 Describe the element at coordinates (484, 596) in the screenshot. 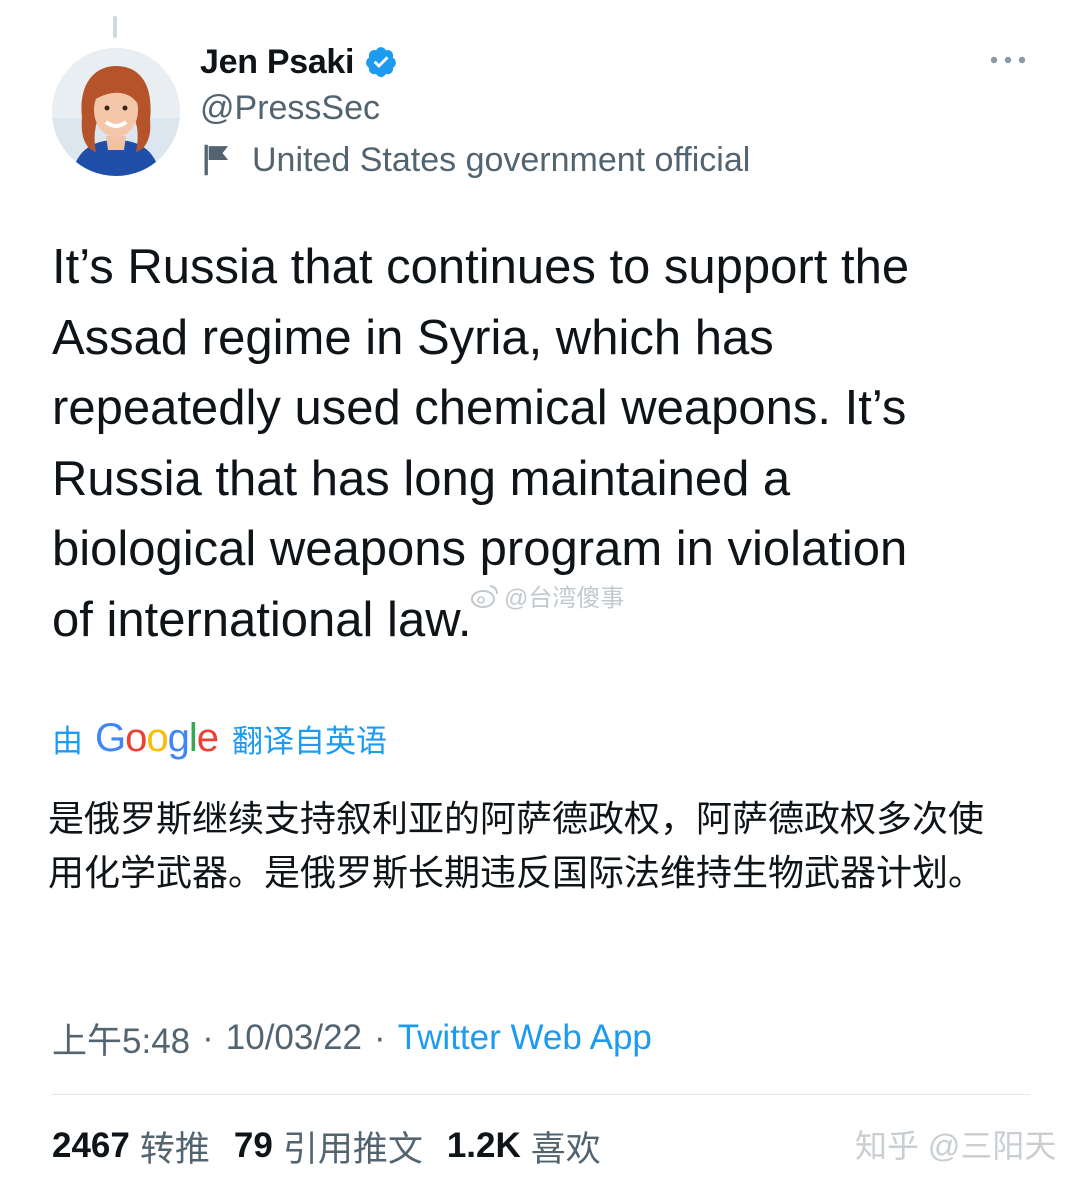

I see `weibo-icon` at that location.